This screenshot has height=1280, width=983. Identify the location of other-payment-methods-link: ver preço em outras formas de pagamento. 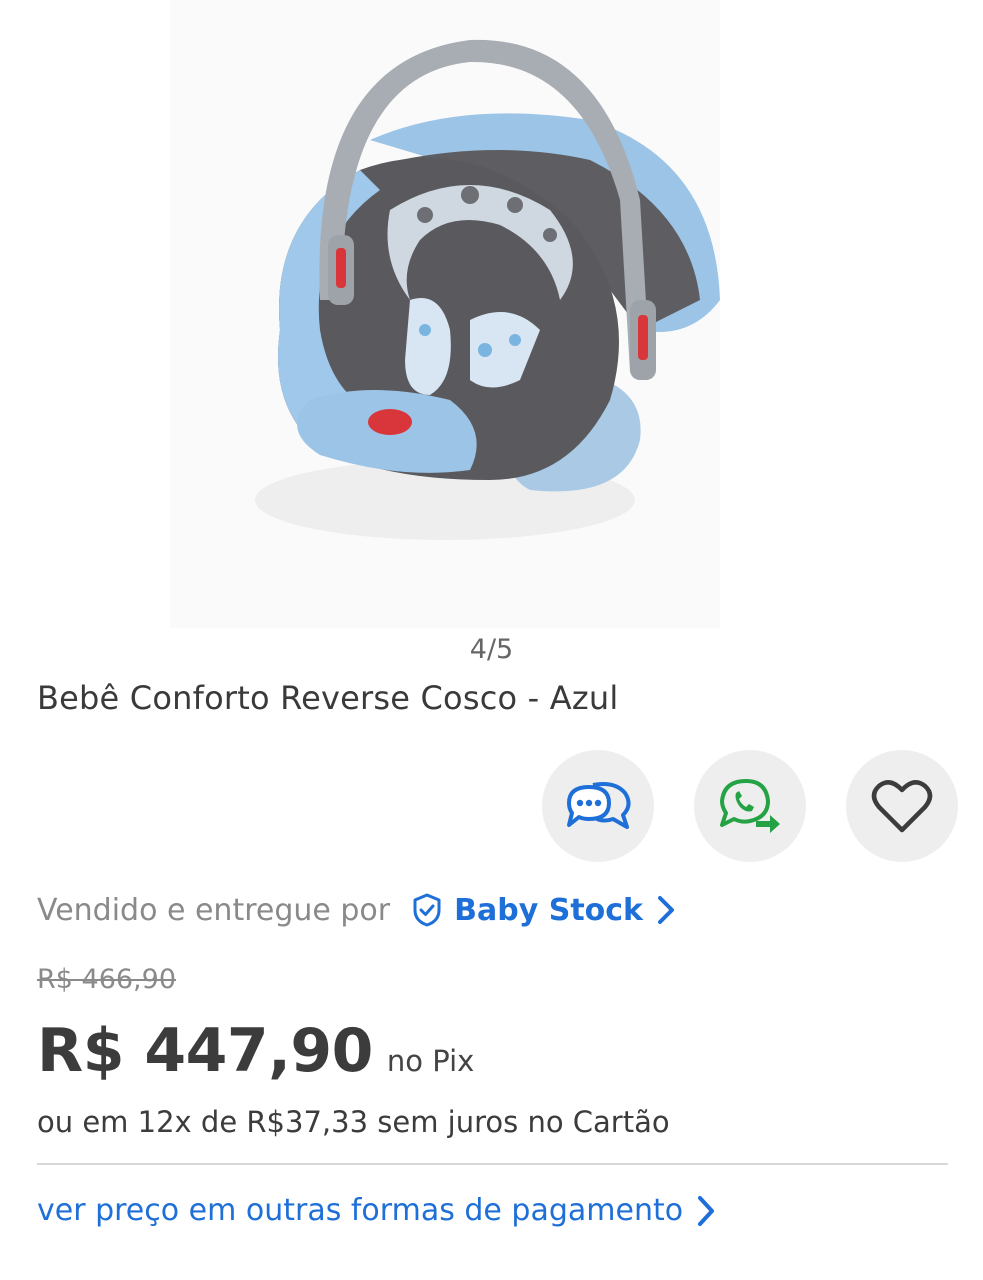
(376, 1210).